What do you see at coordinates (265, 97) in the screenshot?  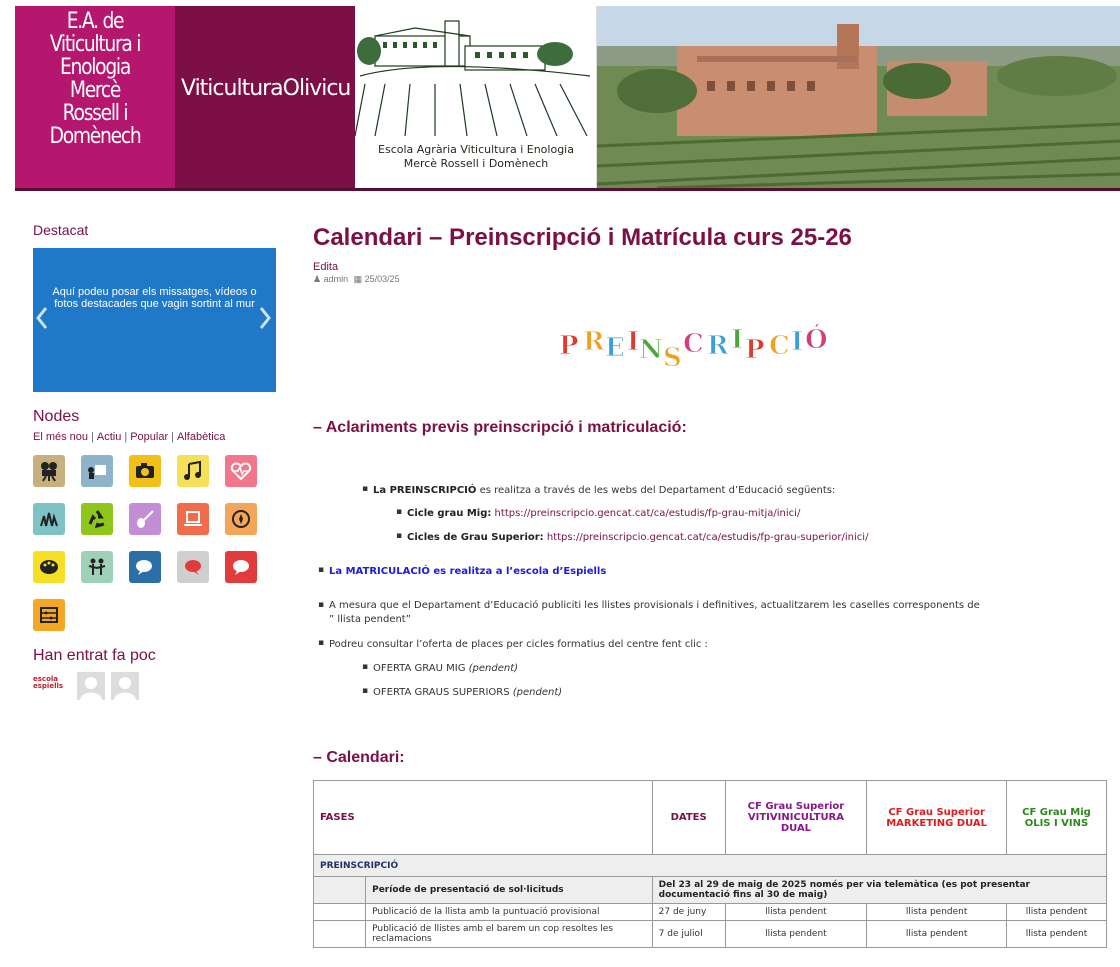 I see `site-name: ViticulturaOlivicu` at bounding box center [265, 97].